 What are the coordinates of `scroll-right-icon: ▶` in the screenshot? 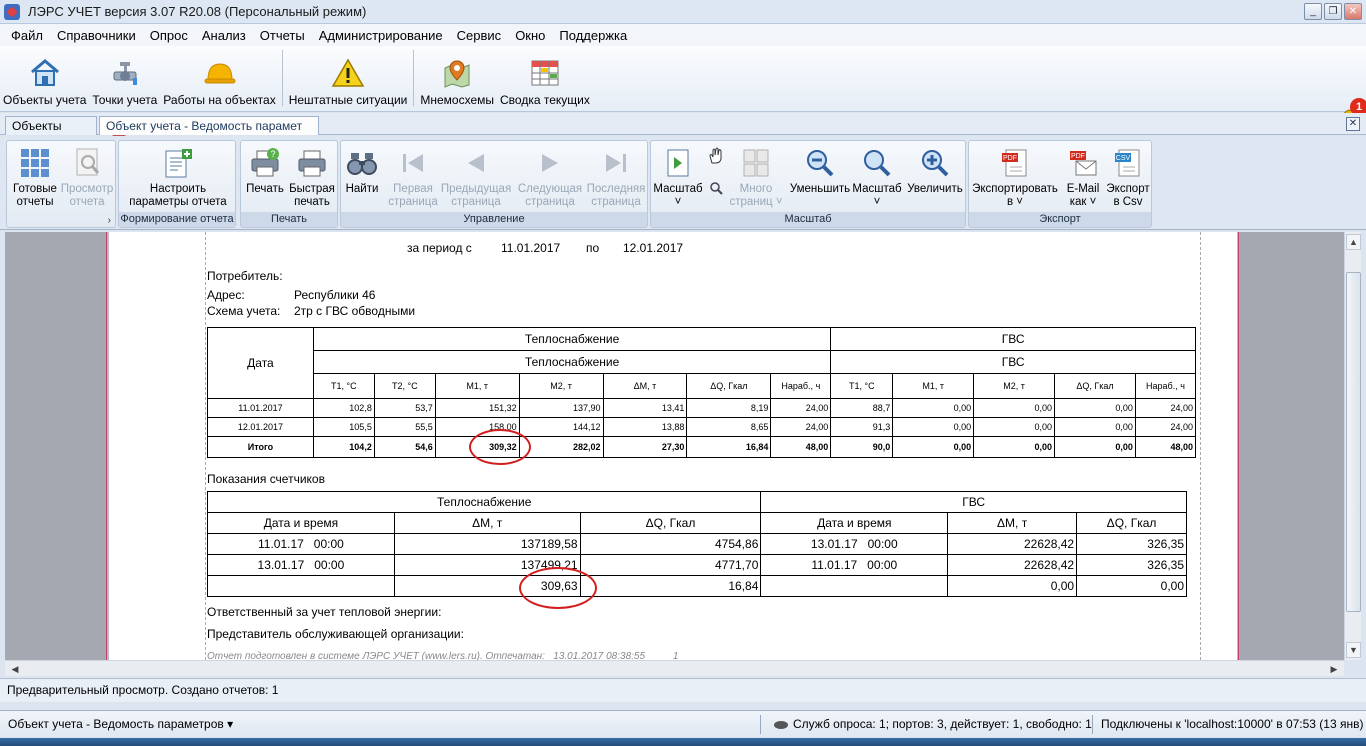 It's located at (1334, 669).